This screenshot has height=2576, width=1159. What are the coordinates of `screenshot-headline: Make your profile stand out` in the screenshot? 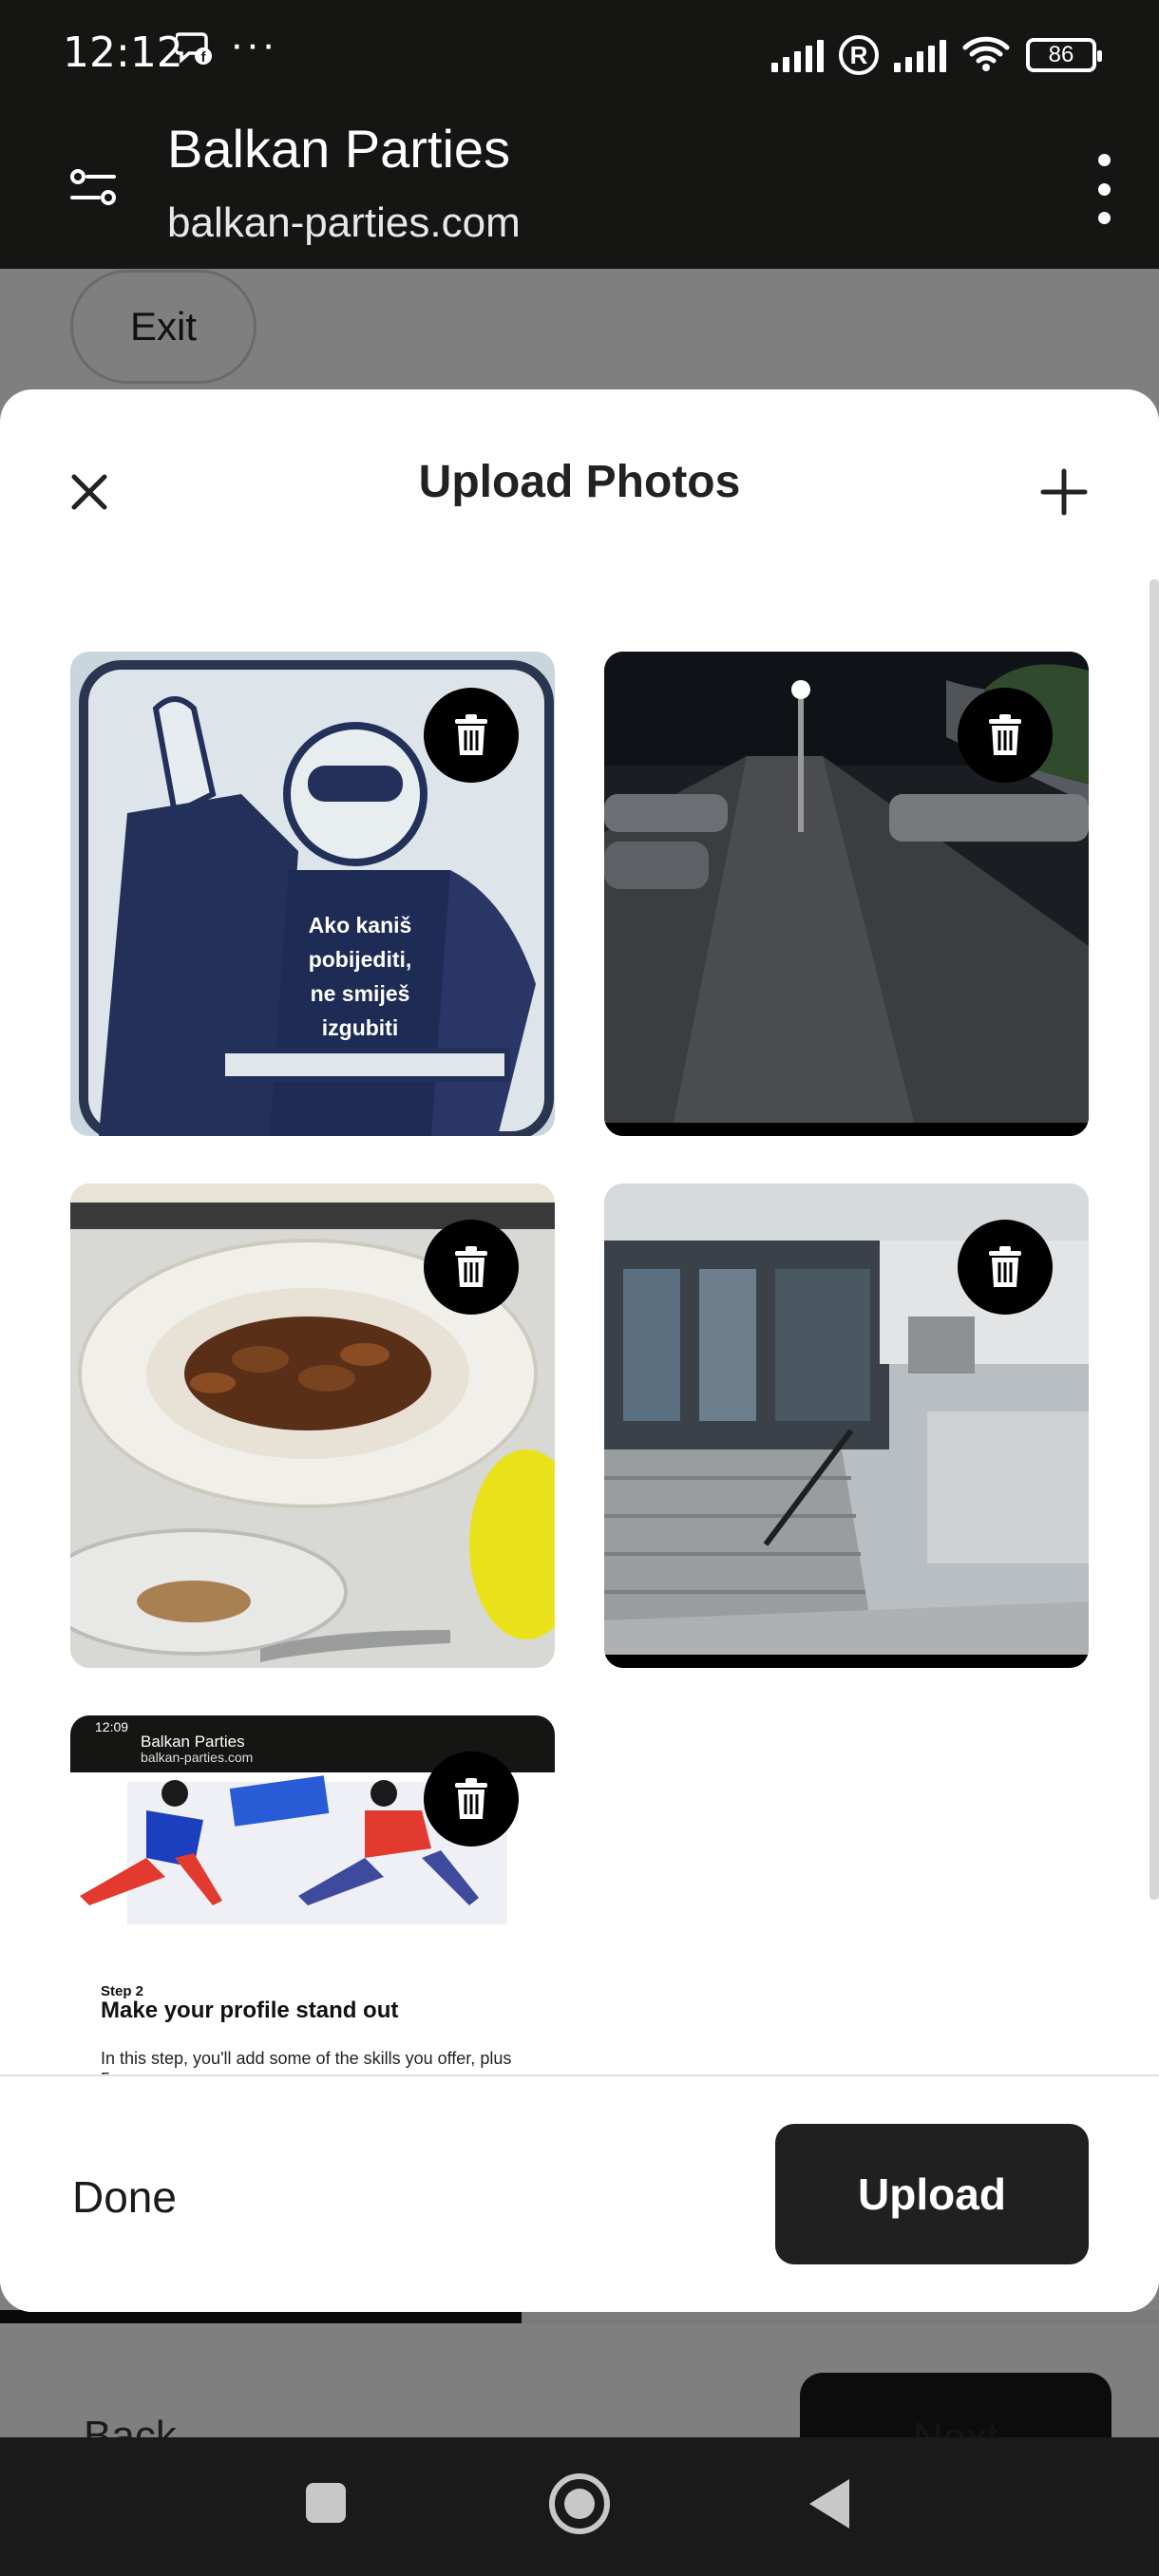 It's located at (250, 2010).